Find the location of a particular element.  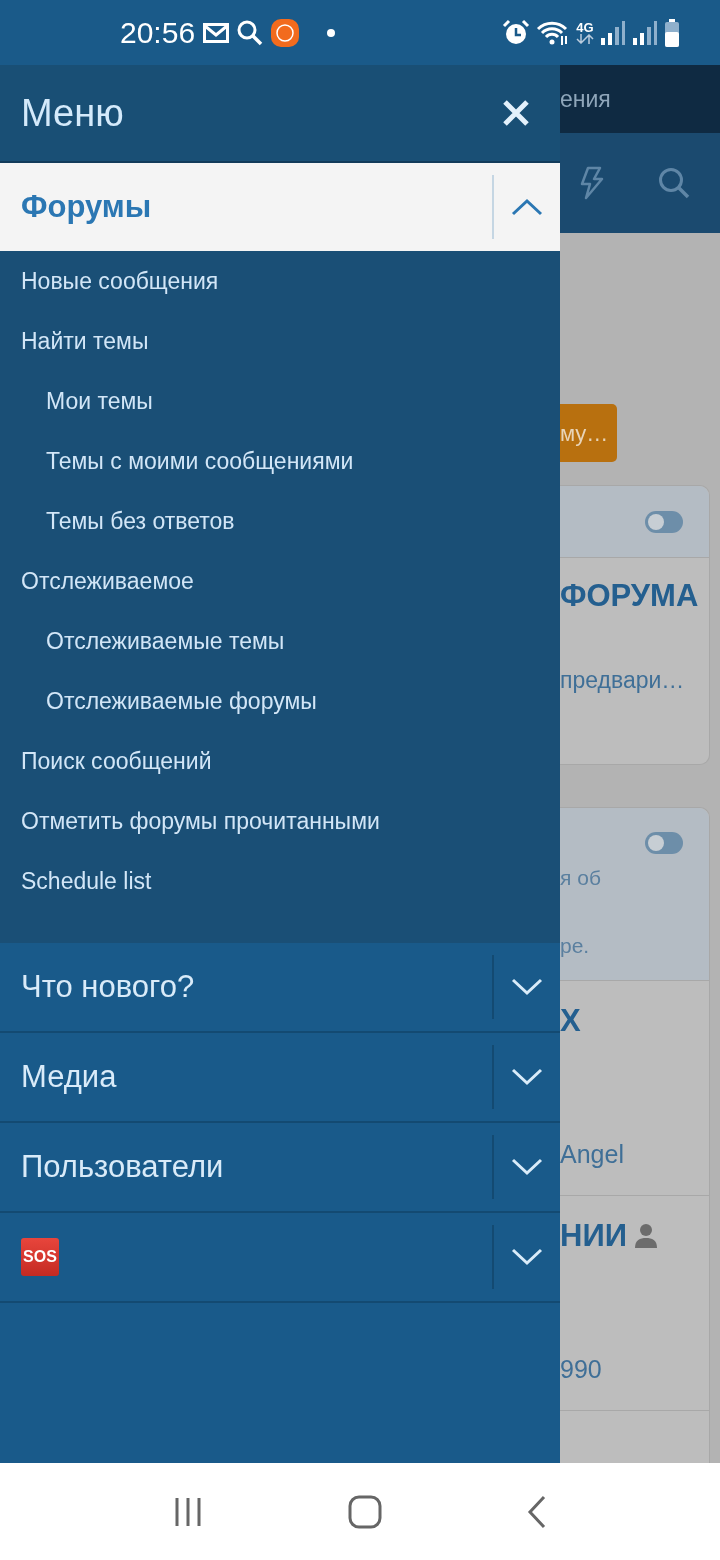

section-label: Пользователи is located at coordinates (122, 1166).